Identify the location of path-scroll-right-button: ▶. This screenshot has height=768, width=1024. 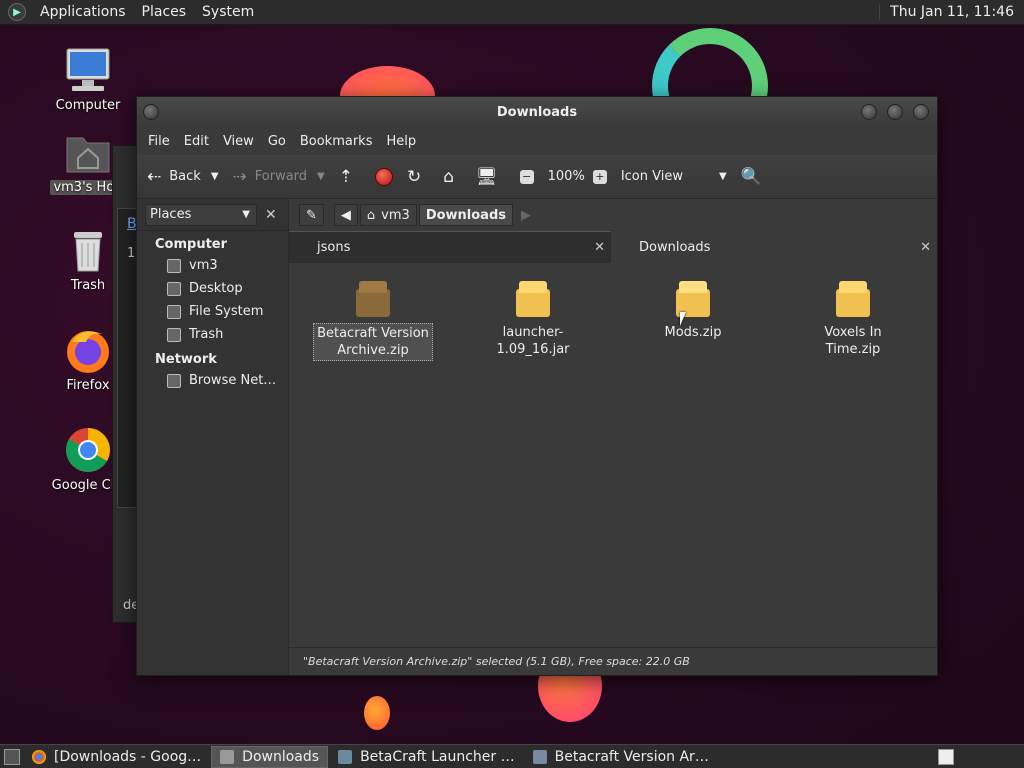
(526, 215).